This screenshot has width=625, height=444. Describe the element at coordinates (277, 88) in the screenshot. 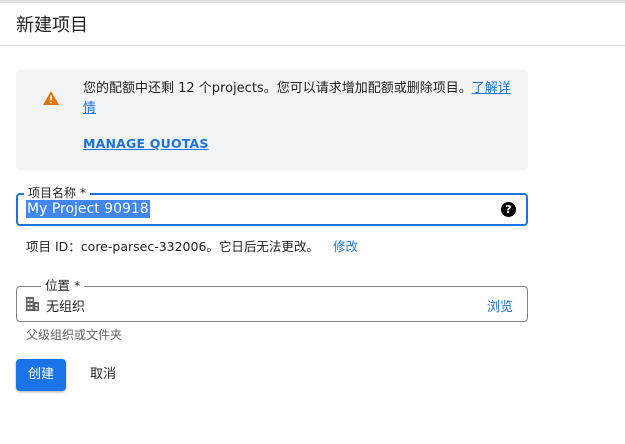

I see `quota-message-text: 您的配额中还剩 12 个projects。您可以请求增加配额或删除项目。` at that location.